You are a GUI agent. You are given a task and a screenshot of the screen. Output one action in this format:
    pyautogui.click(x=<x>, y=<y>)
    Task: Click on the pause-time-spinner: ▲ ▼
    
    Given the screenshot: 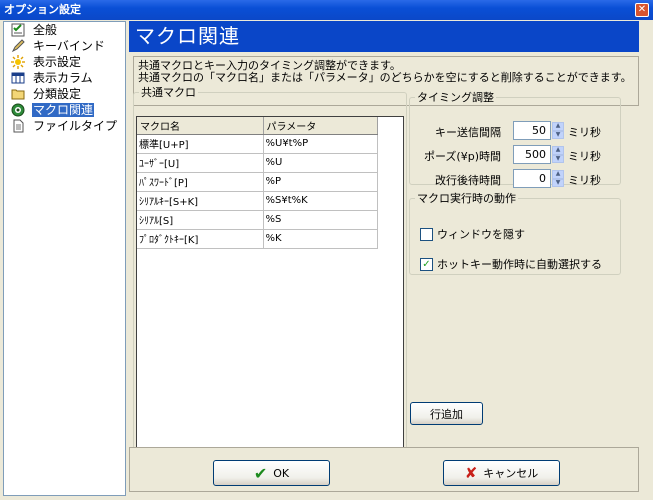 What is the action you would take?
    pyautogui.click(x=558, y=154)
    